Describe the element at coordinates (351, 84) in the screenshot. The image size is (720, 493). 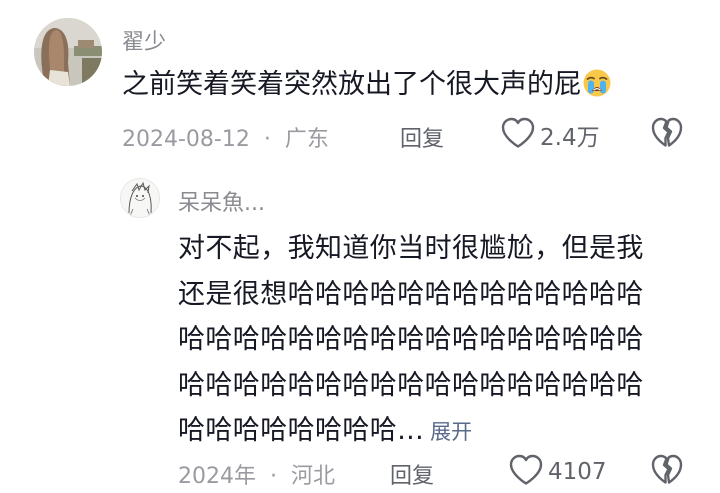
I see `comment-text-body: 之前笑着笑着突然放出了个很大声的屁` at that location.